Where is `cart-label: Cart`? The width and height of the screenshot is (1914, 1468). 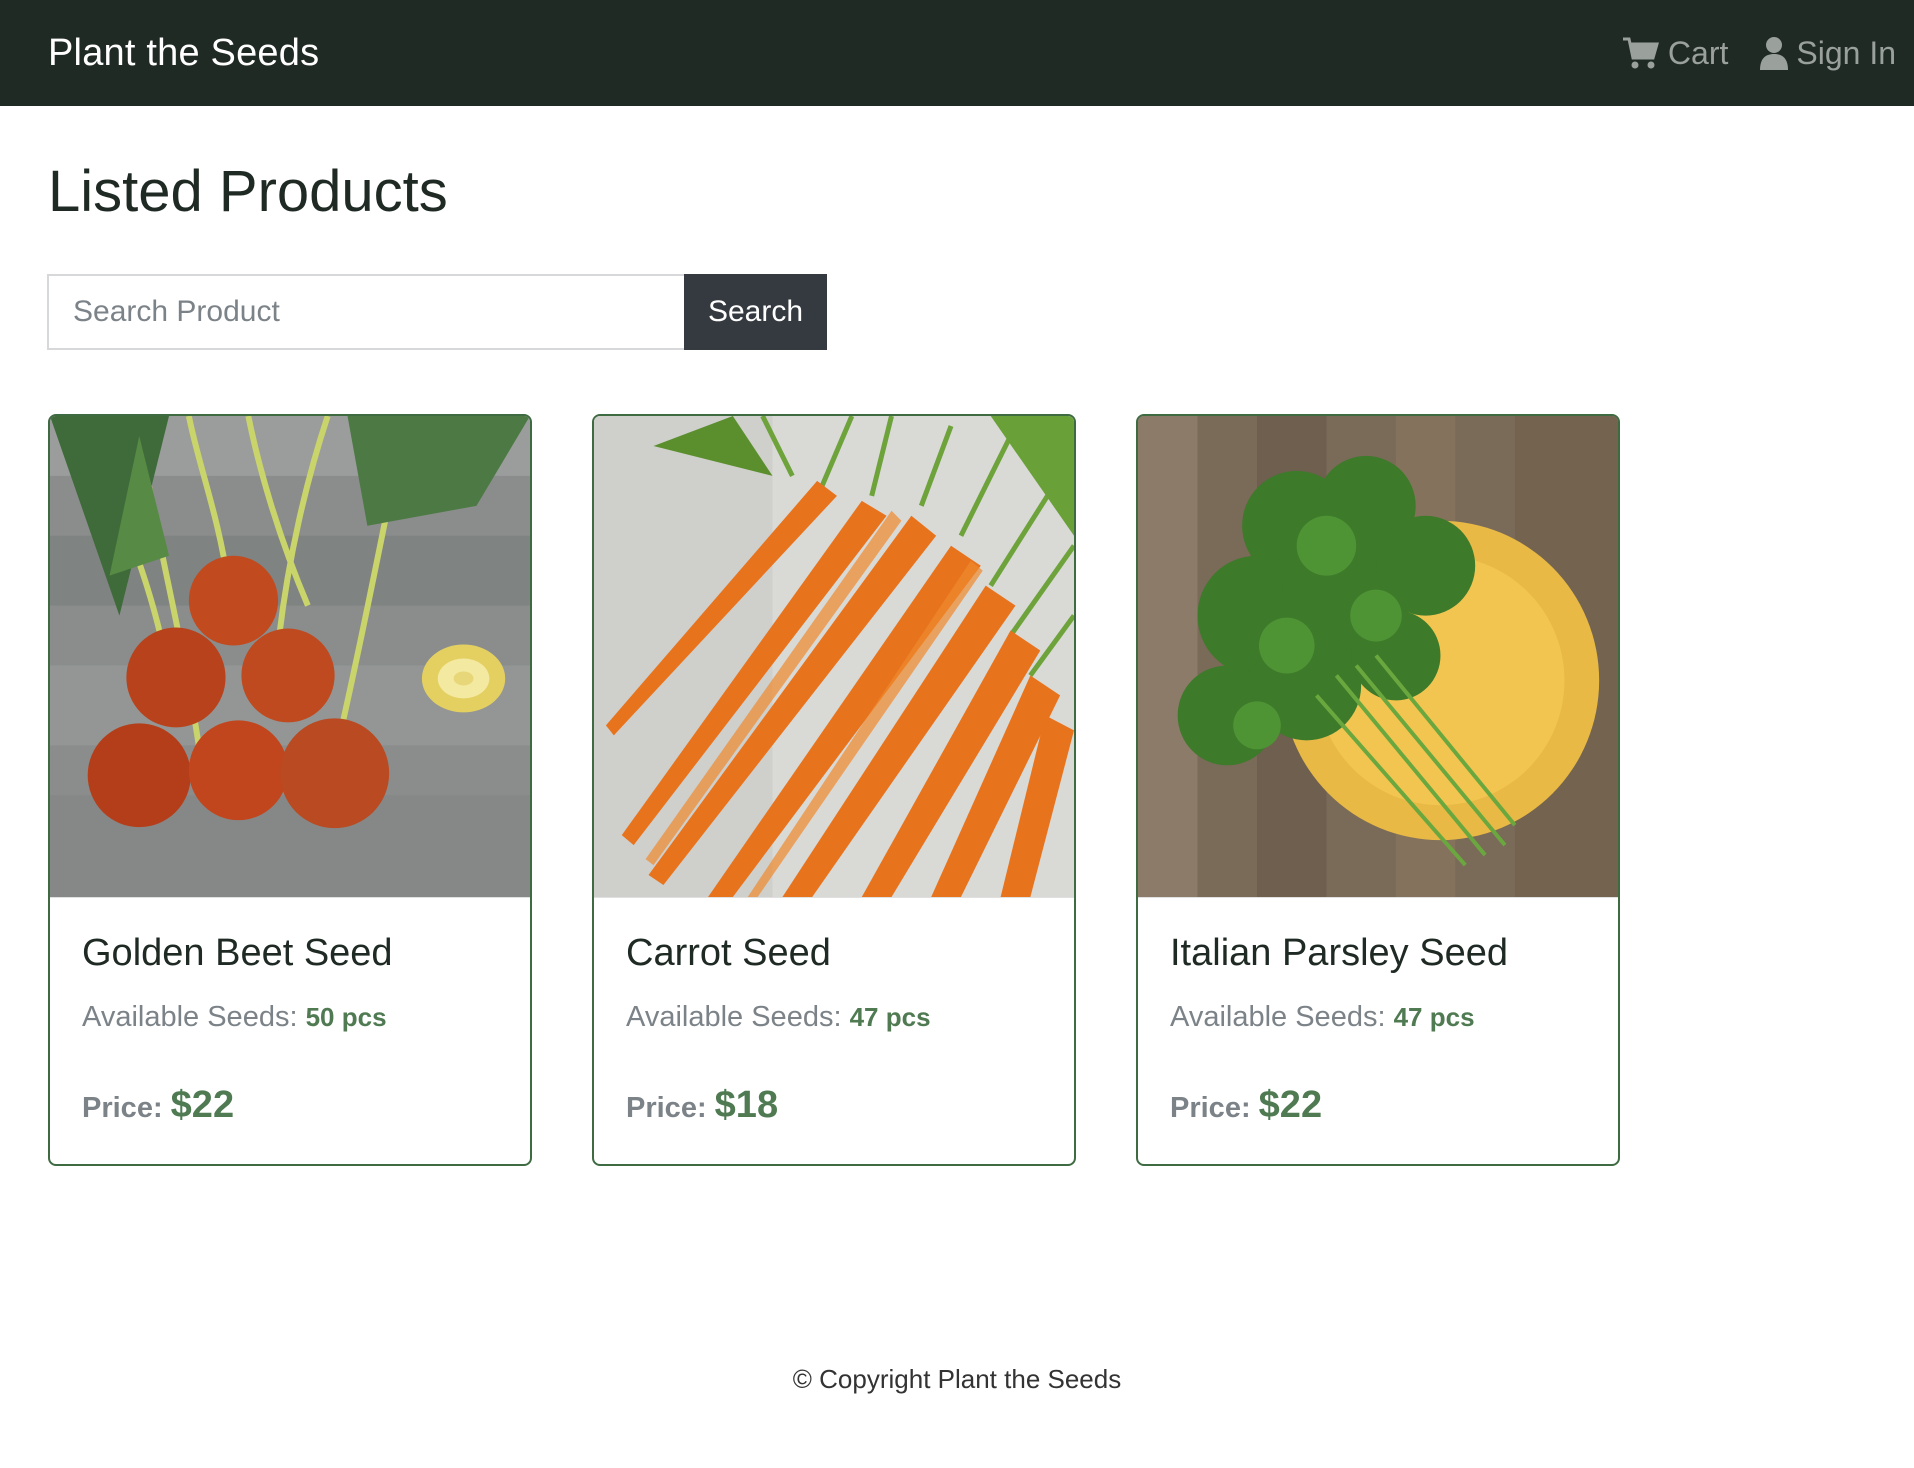
cart-label: Cart is located at coordinates (1698, 52).